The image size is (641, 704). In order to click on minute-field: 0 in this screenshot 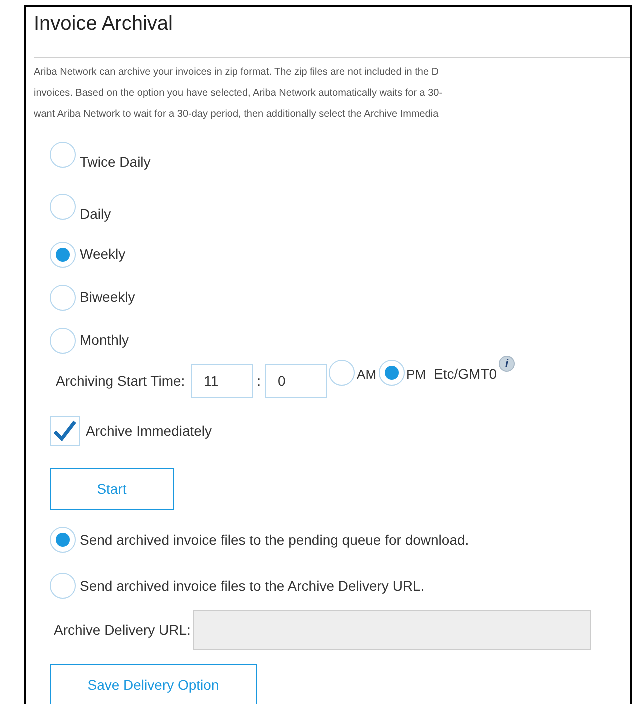, I will do `click(296, 381)`.